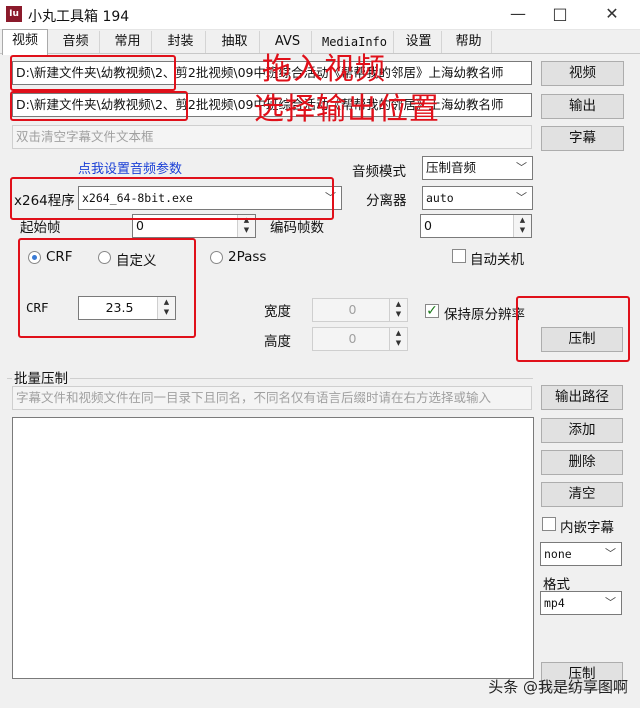 Image resolution: width=640 pixels, height=708 pixels. What do you see at coordinates (428, 225) in the screenshot?
I see `encode-frames-value: 0` at bounding box center [428, 225].